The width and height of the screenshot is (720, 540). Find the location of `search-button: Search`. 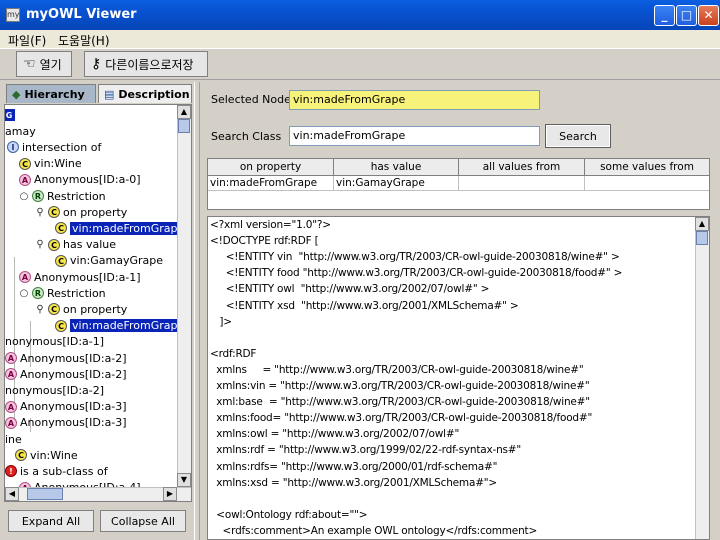

search-button: Search is located at coordinates (578, 136).